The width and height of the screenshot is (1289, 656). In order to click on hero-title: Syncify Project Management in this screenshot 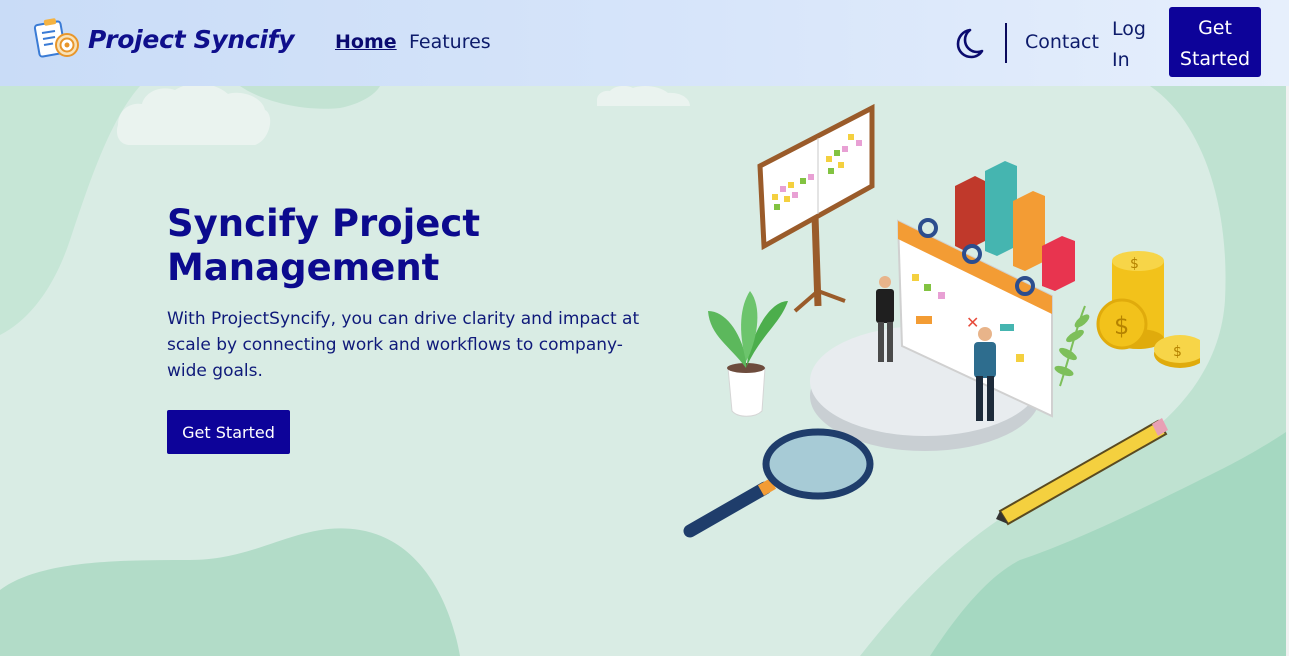, I will do `click(324, 245)`.